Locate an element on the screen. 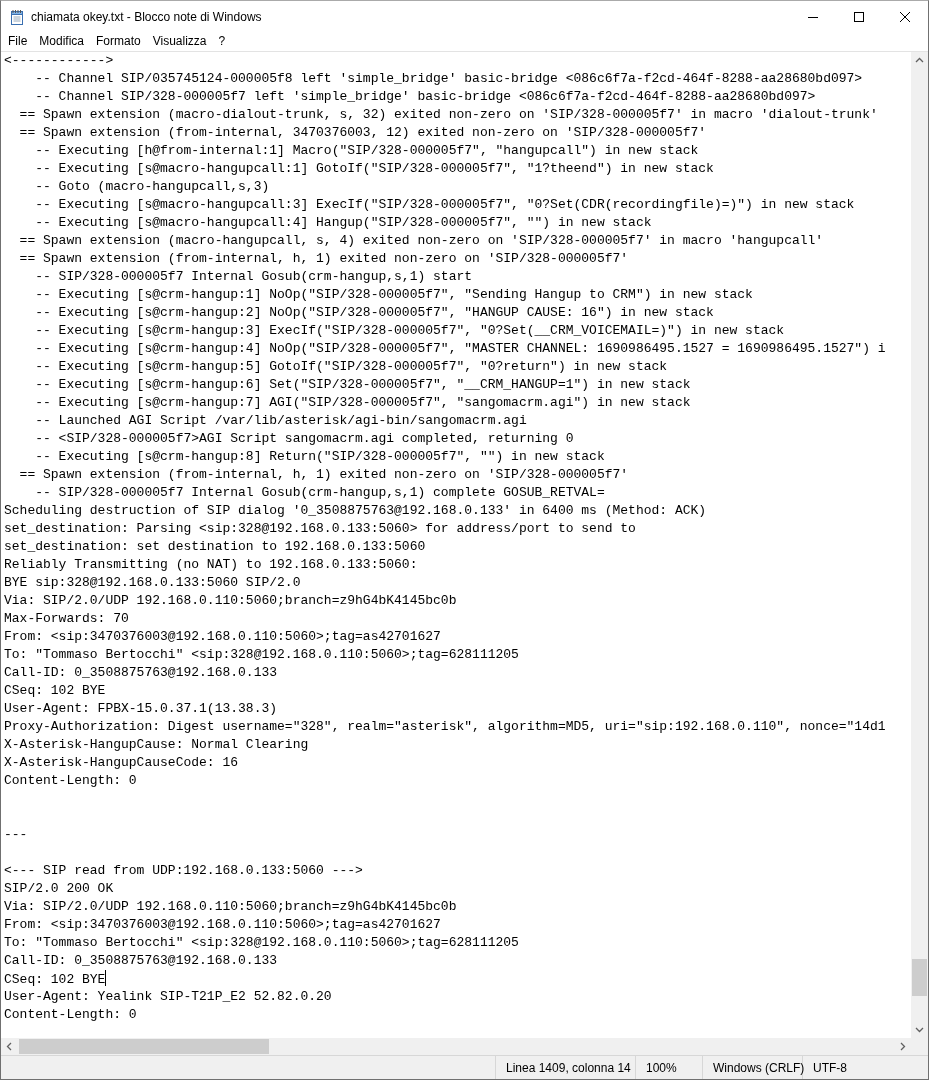 This screenshot has height=1080, width=929. text-line: <--- SIP read from UDP:192.168.0.133:5060 ---> is located at coordinates (184, 871).